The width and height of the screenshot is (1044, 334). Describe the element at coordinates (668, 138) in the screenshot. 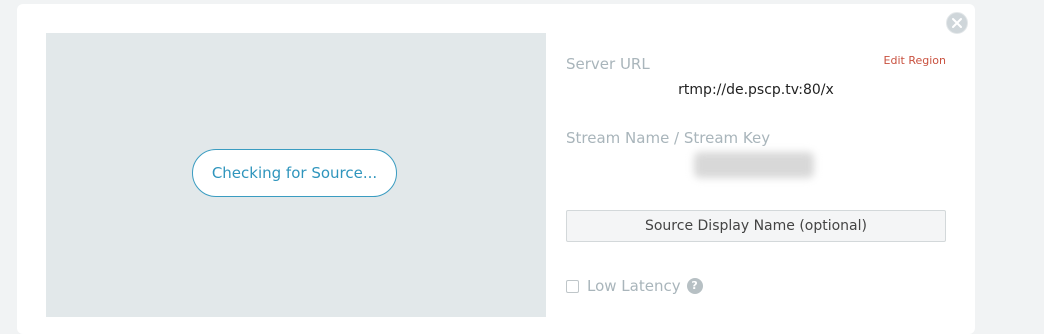

I see `stream-key-label: Stream Name / Stream Key` at that location.